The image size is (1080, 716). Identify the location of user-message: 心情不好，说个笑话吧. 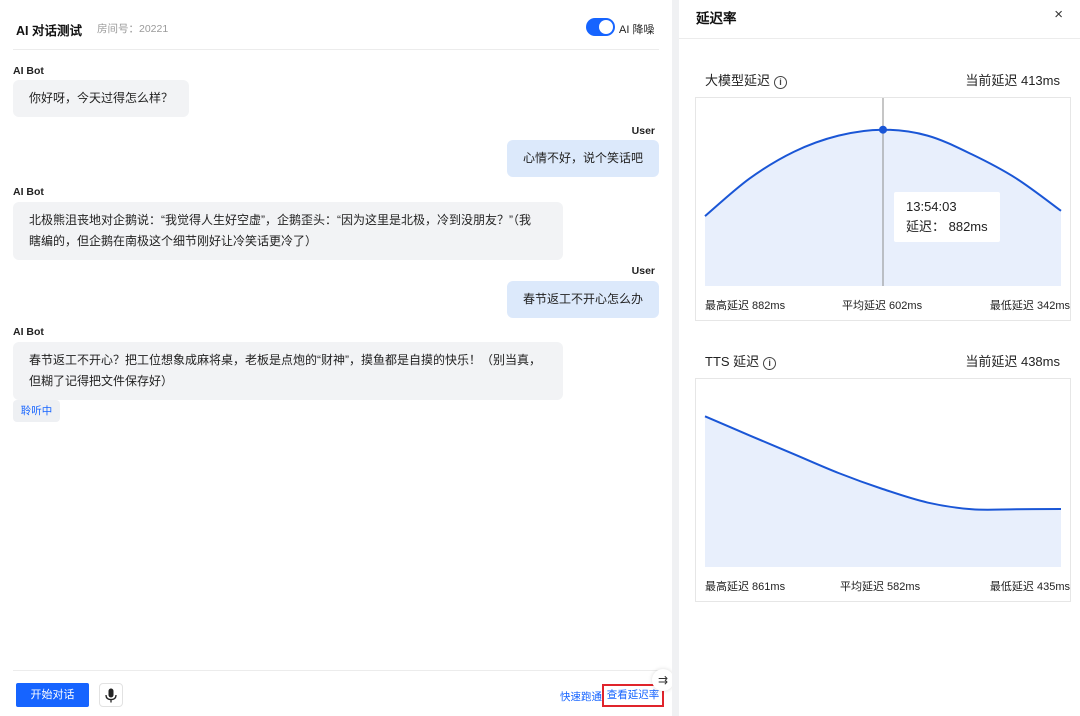
(582, 158).